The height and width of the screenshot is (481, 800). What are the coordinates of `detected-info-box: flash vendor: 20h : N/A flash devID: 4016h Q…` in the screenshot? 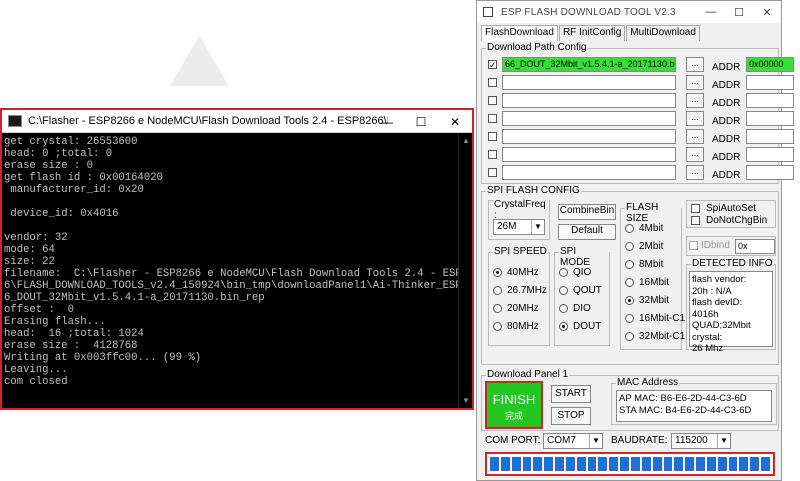 It's located at (731, 312).